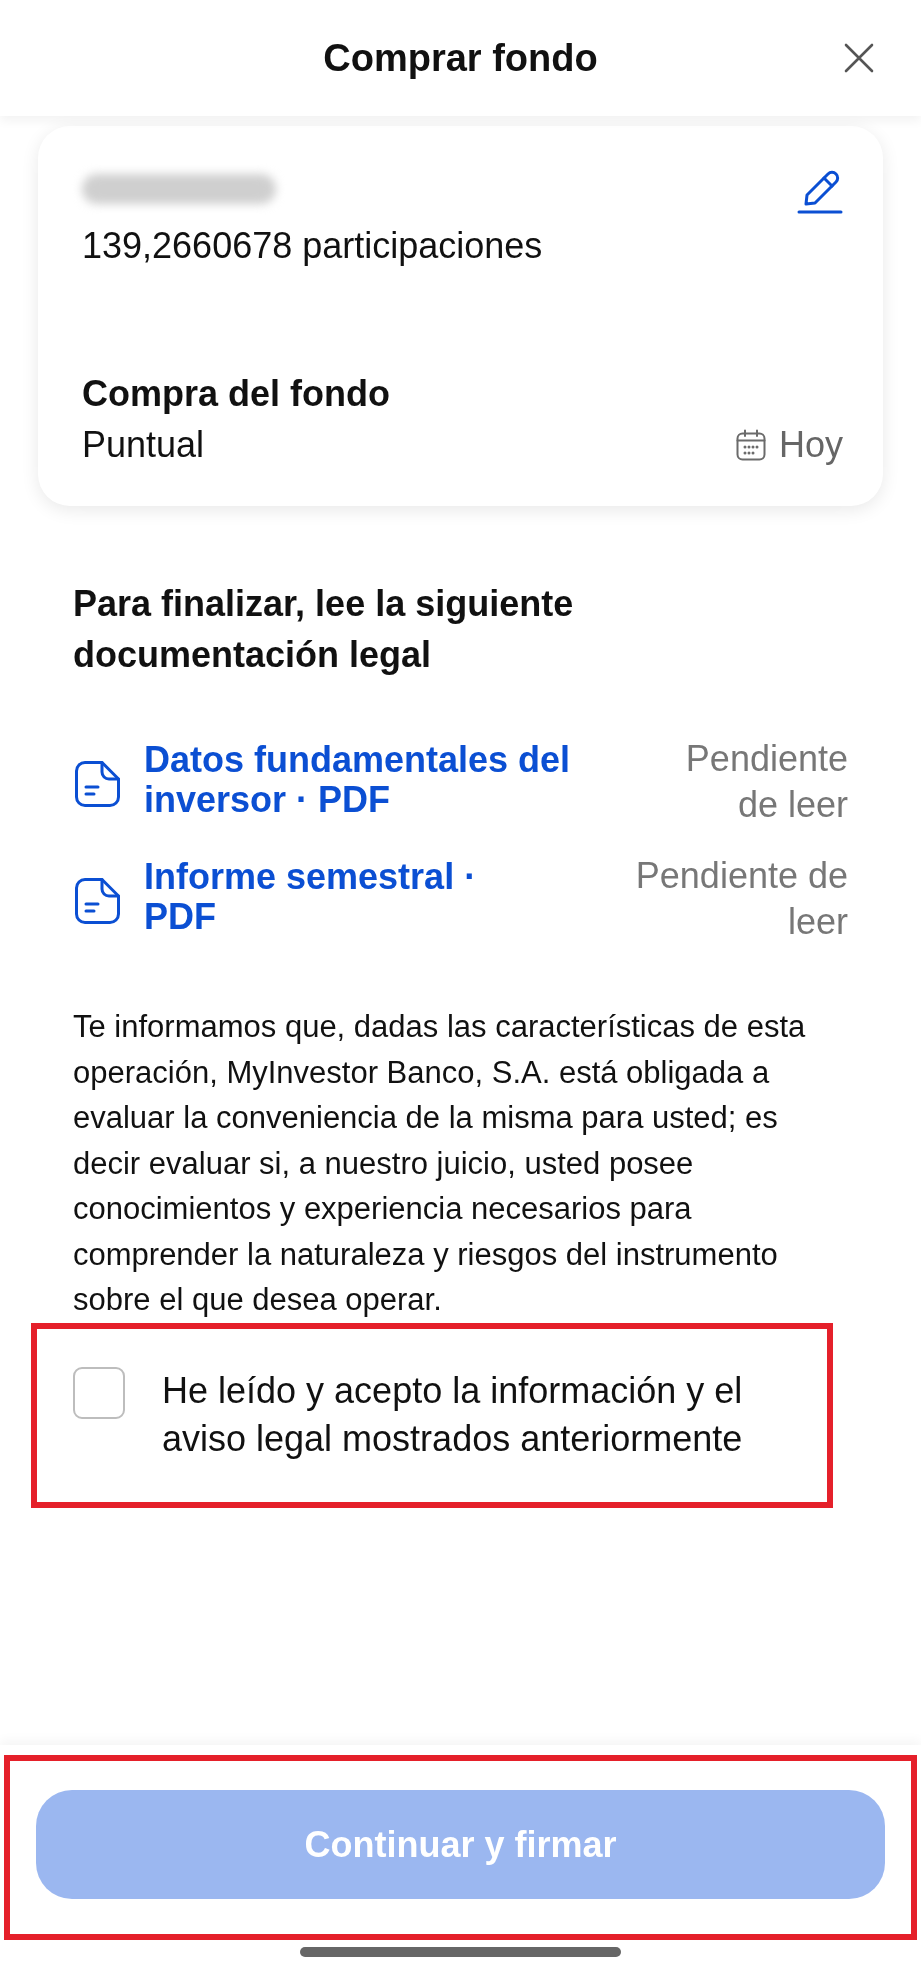 This screenshot has height=1971, width=921. Describe the element at coordinates (324, 629) in the screenshot. I see `section-heading: Para finalizar, lee la siguiente documentación legal` at that location.